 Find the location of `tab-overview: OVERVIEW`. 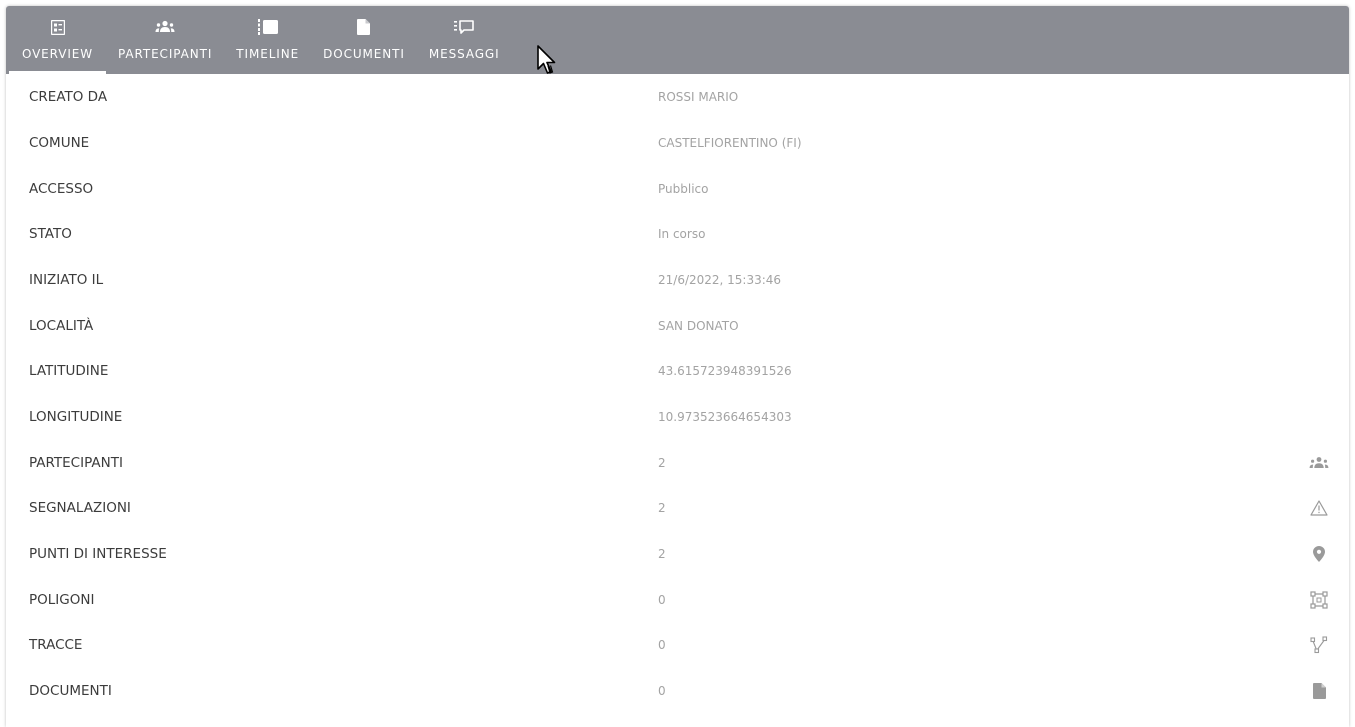

tab-overview: OVERVIEW is located at coordinates (57, 40).